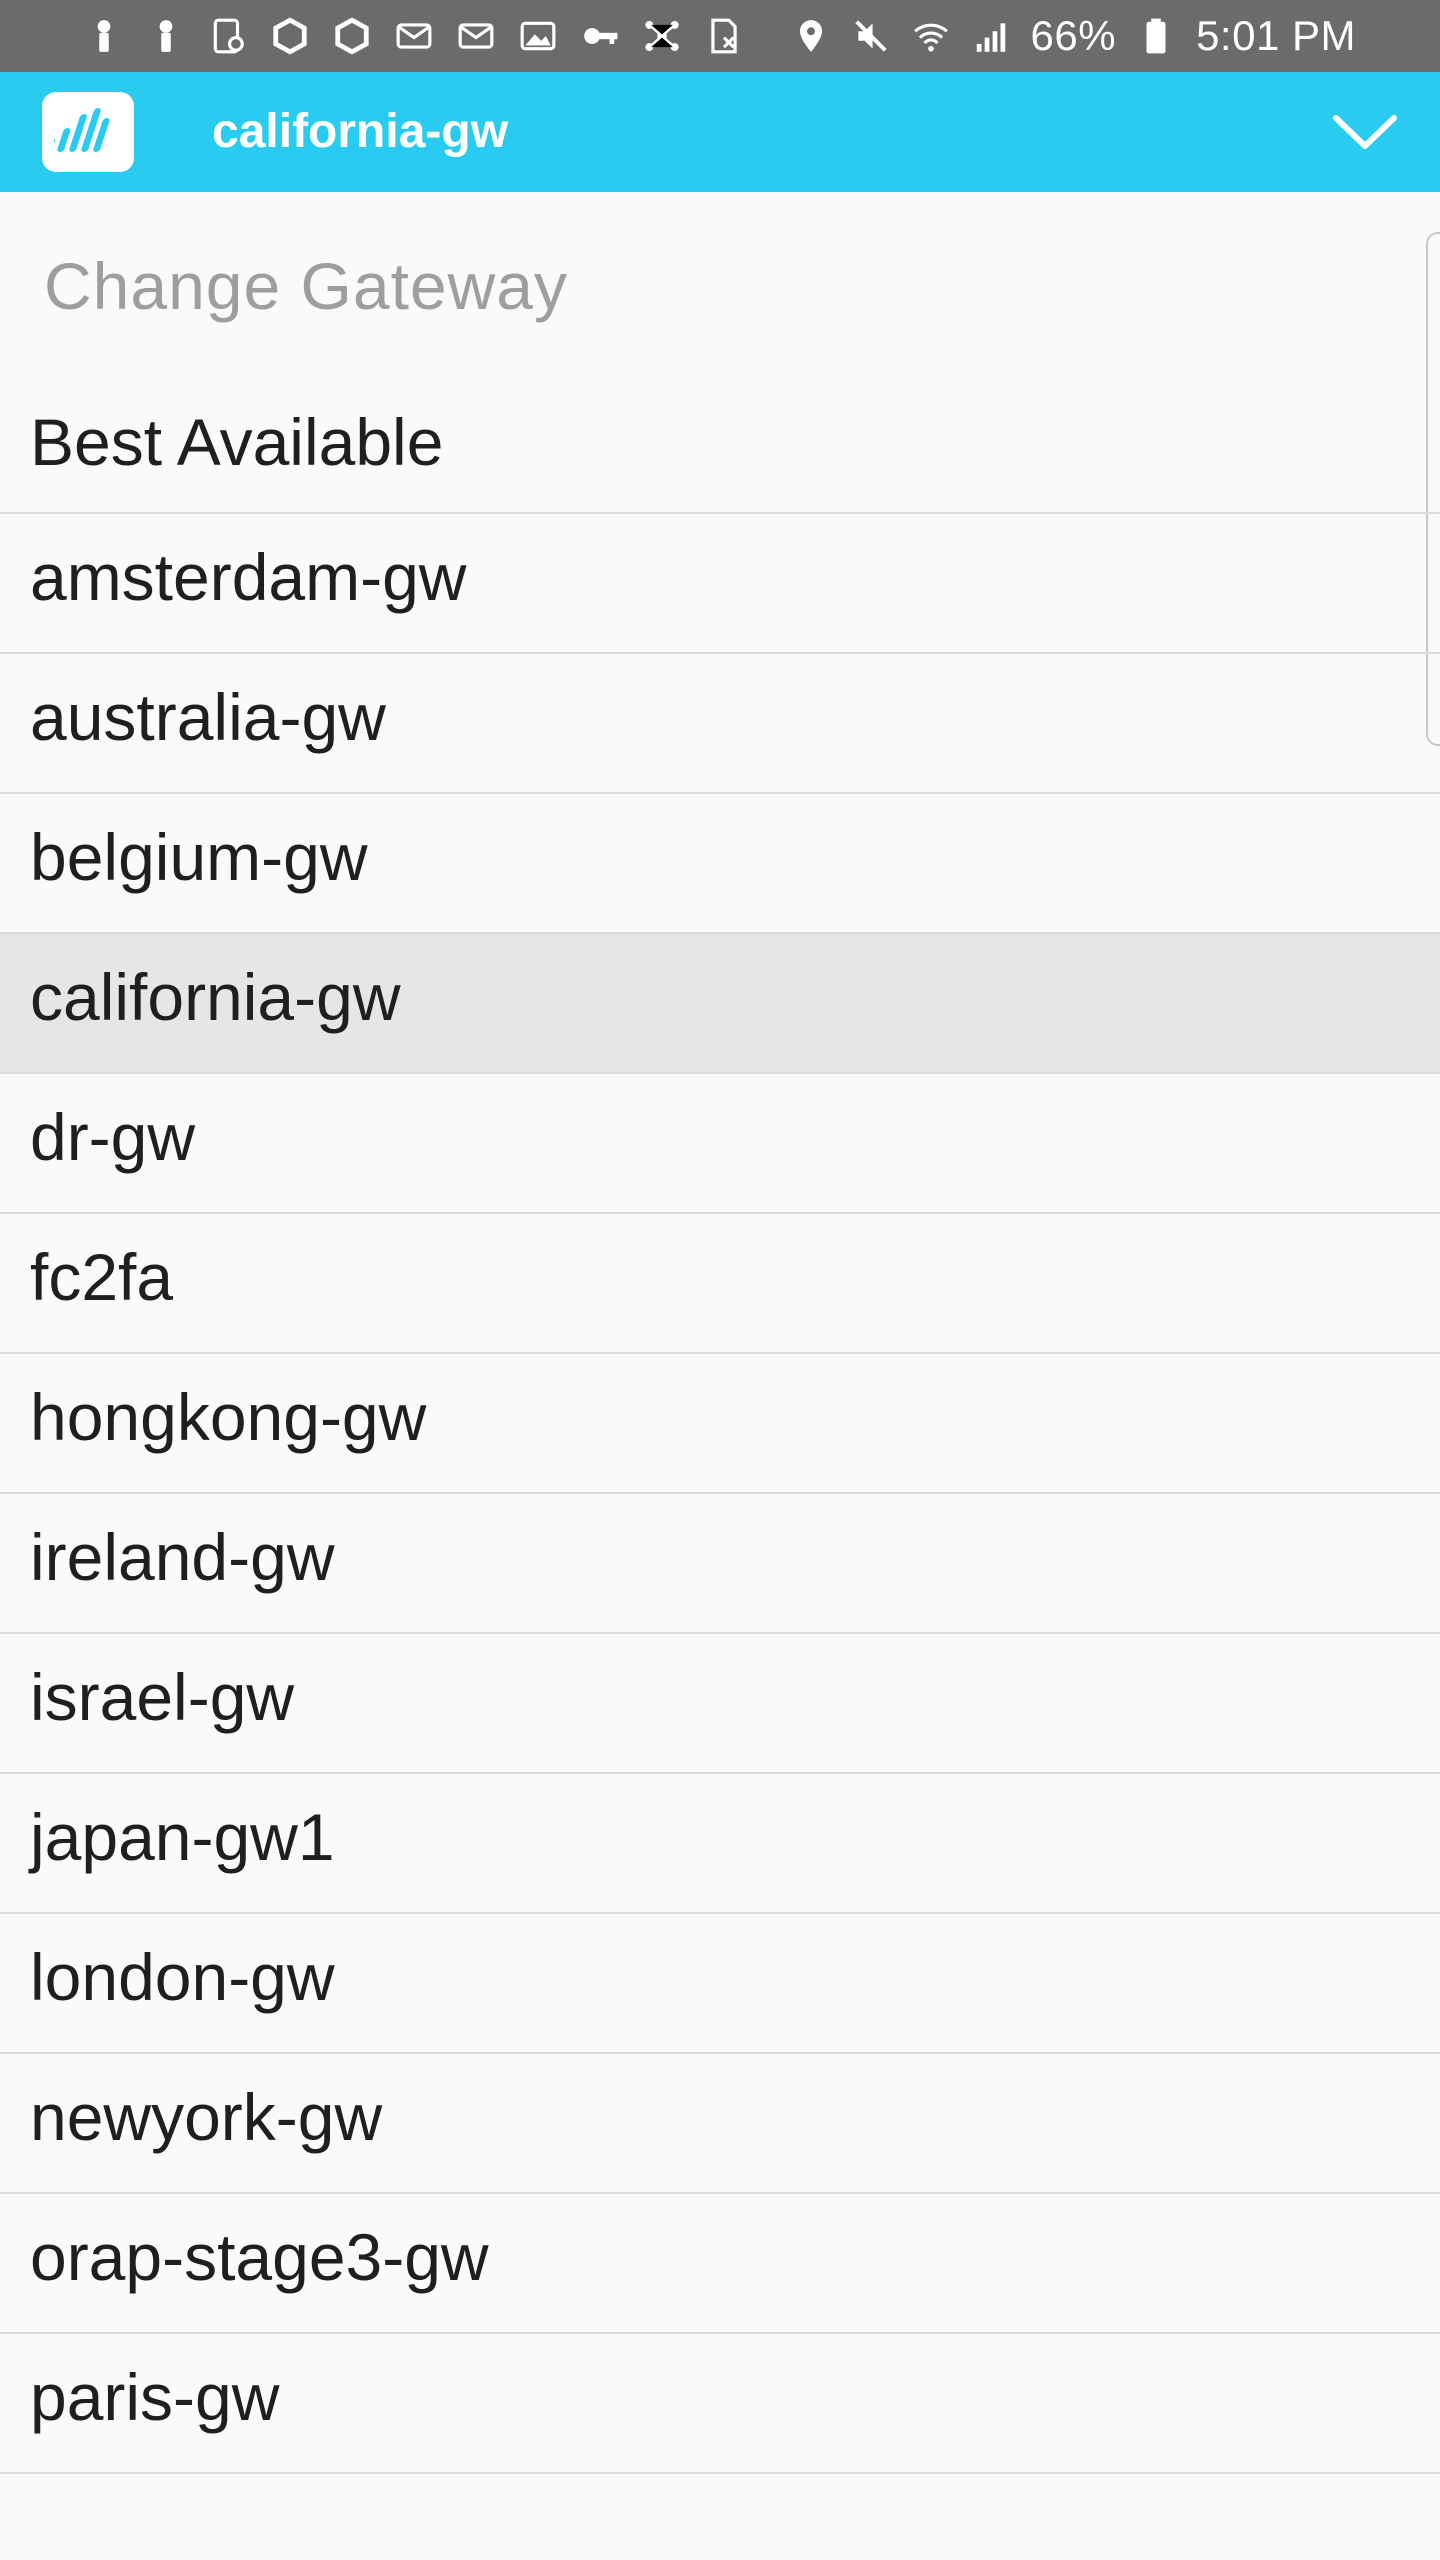  I want to click on battery-percent: 66%, so click(1073, 35).